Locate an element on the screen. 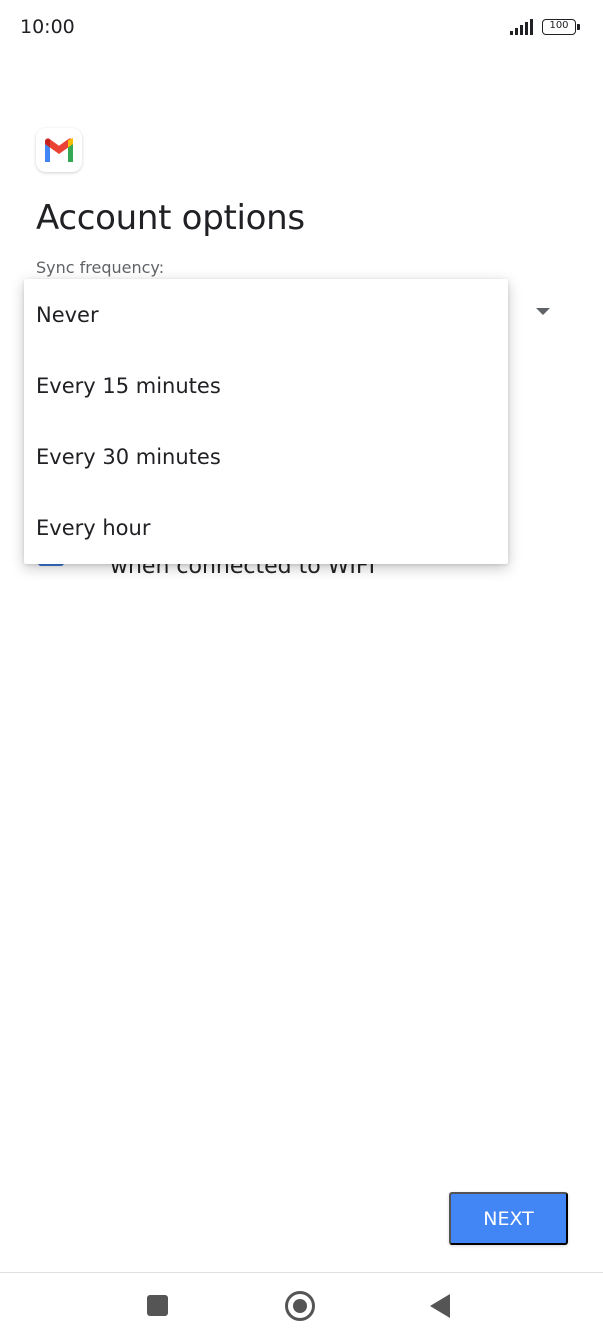 This screenshot has height=1342, width=603. page-title: Account options is located at coordinates (170, 218).